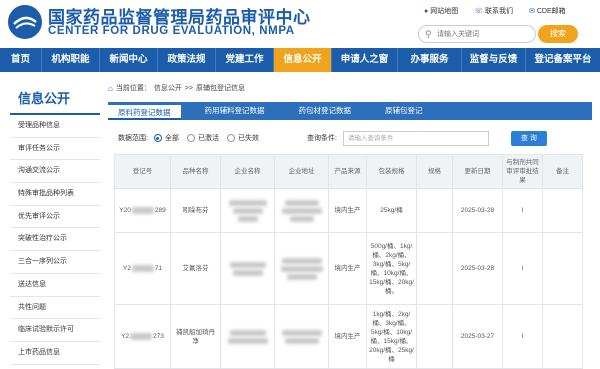 This screenshot has height=369, width=600. What do you see at coordinates (478, 11) in the screenshot?
I see `phone-icon: ☏` at bounding box center [478, 11].